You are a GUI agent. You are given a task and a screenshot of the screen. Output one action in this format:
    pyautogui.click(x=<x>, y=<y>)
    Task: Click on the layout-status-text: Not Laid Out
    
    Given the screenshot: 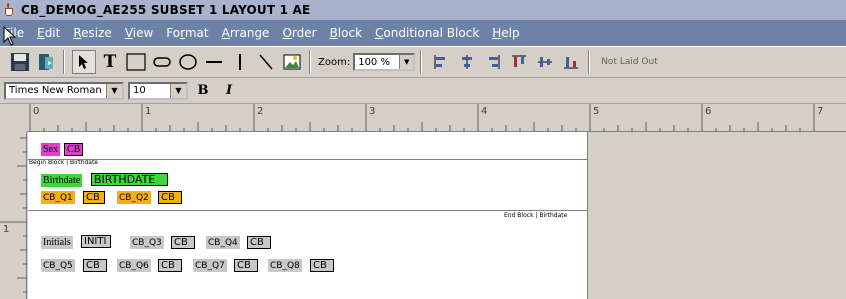 What is the action you would take?
    pyautogui.click(x=629, y=62)
    